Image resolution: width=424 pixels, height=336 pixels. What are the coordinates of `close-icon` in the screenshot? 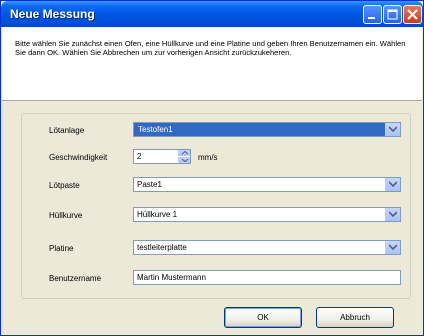 It's located at (412, 14).